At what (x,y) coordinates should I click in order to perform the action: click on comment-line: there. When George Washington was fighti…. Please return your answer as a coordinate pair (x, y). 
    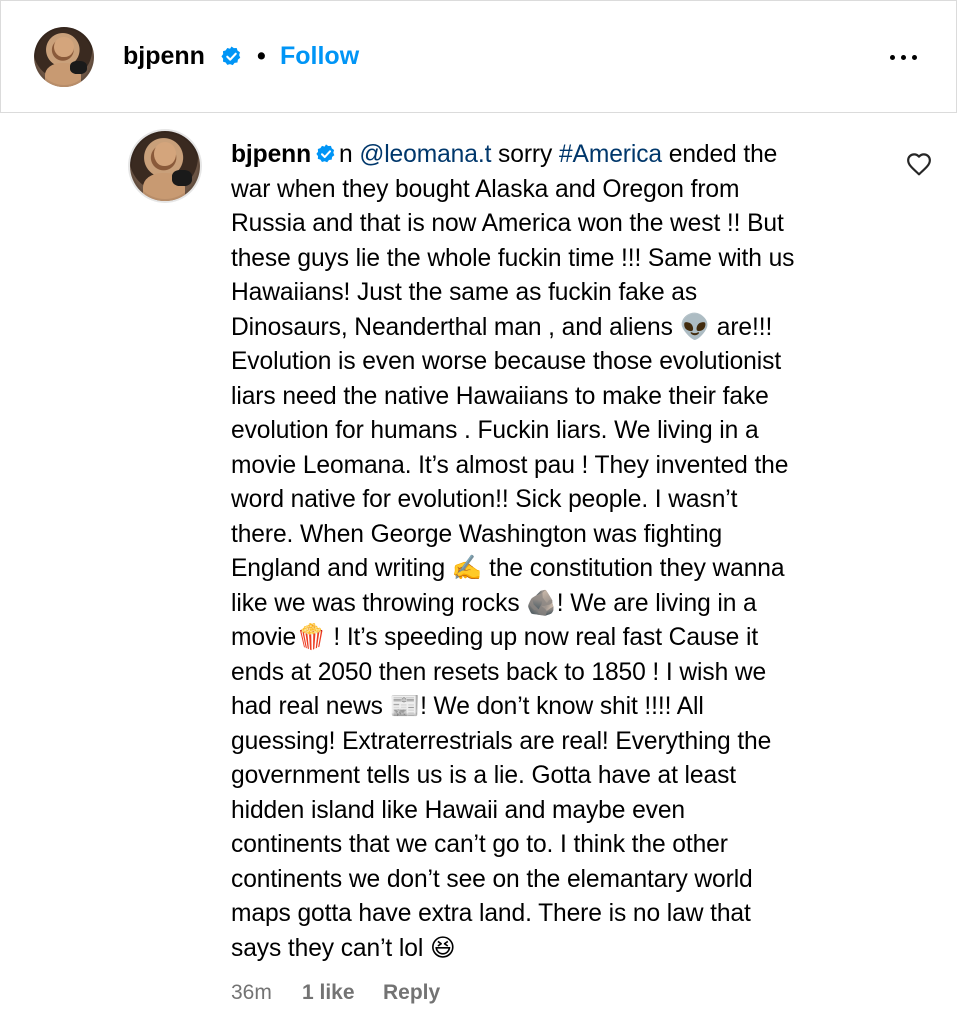
    Looking at the image, I should click on (477, 534).